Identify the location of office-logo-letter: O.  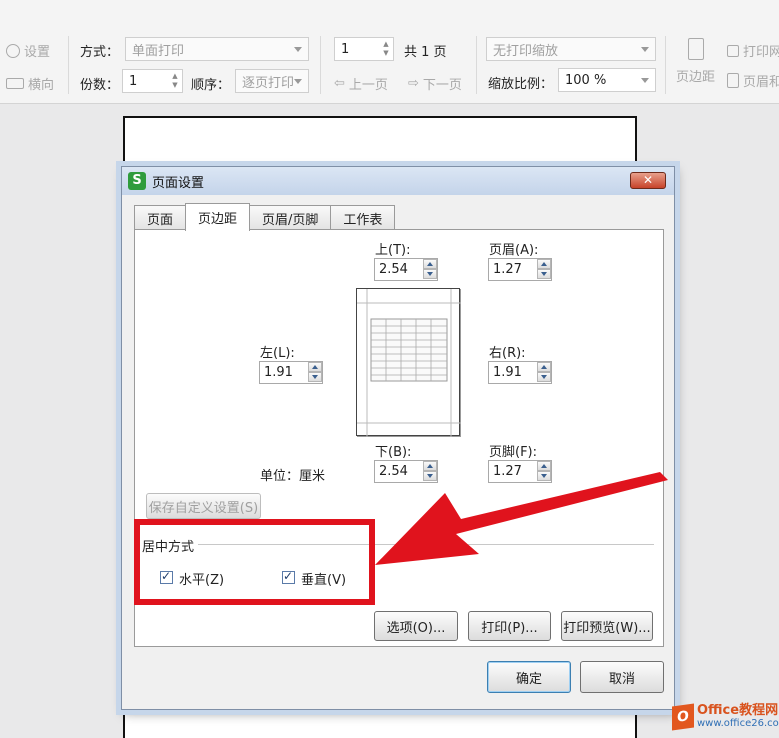
(683, 717).